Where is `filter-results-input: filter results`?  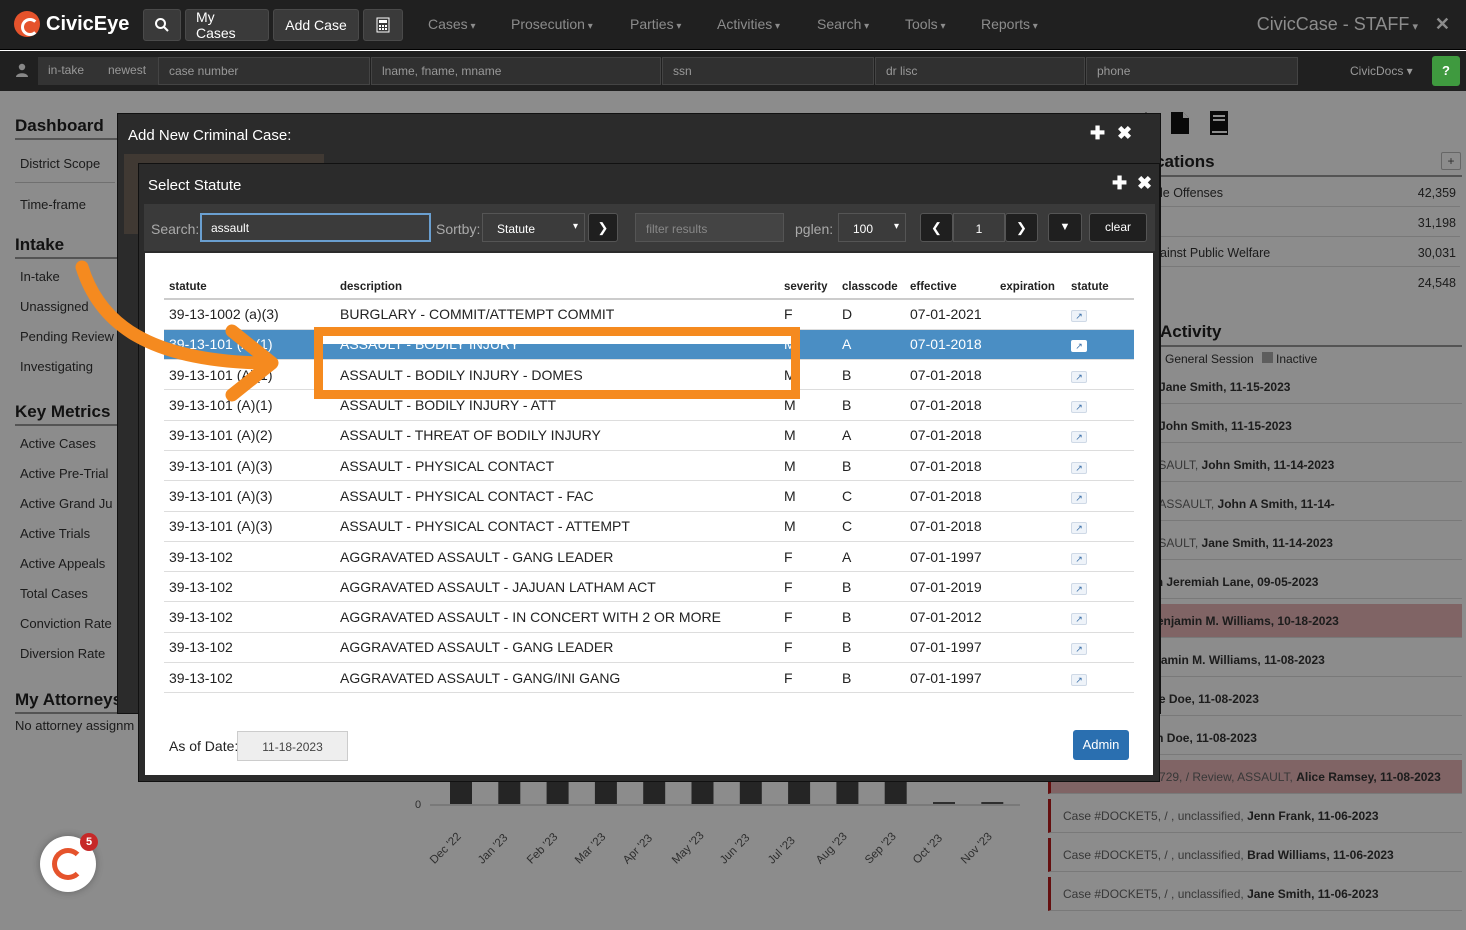 filter-results-input: filter results is located at coordinates (709, 227).